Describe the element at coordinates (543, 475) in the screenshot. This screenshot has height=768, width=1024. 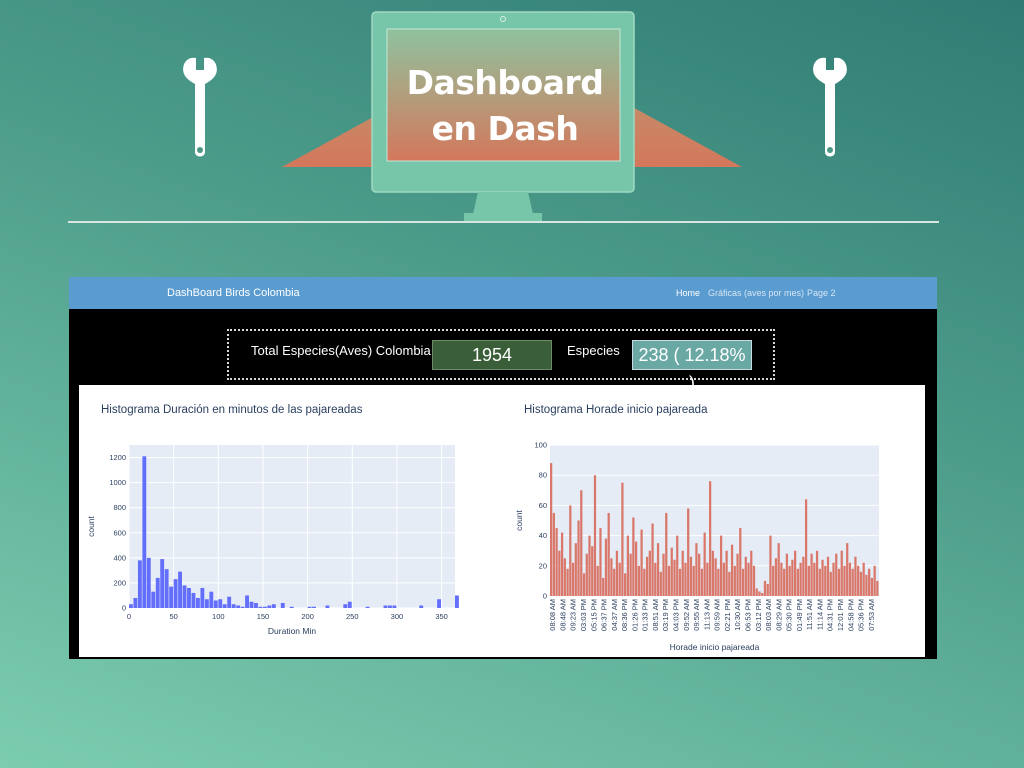
I see `y-tick-label: 80` at that location.